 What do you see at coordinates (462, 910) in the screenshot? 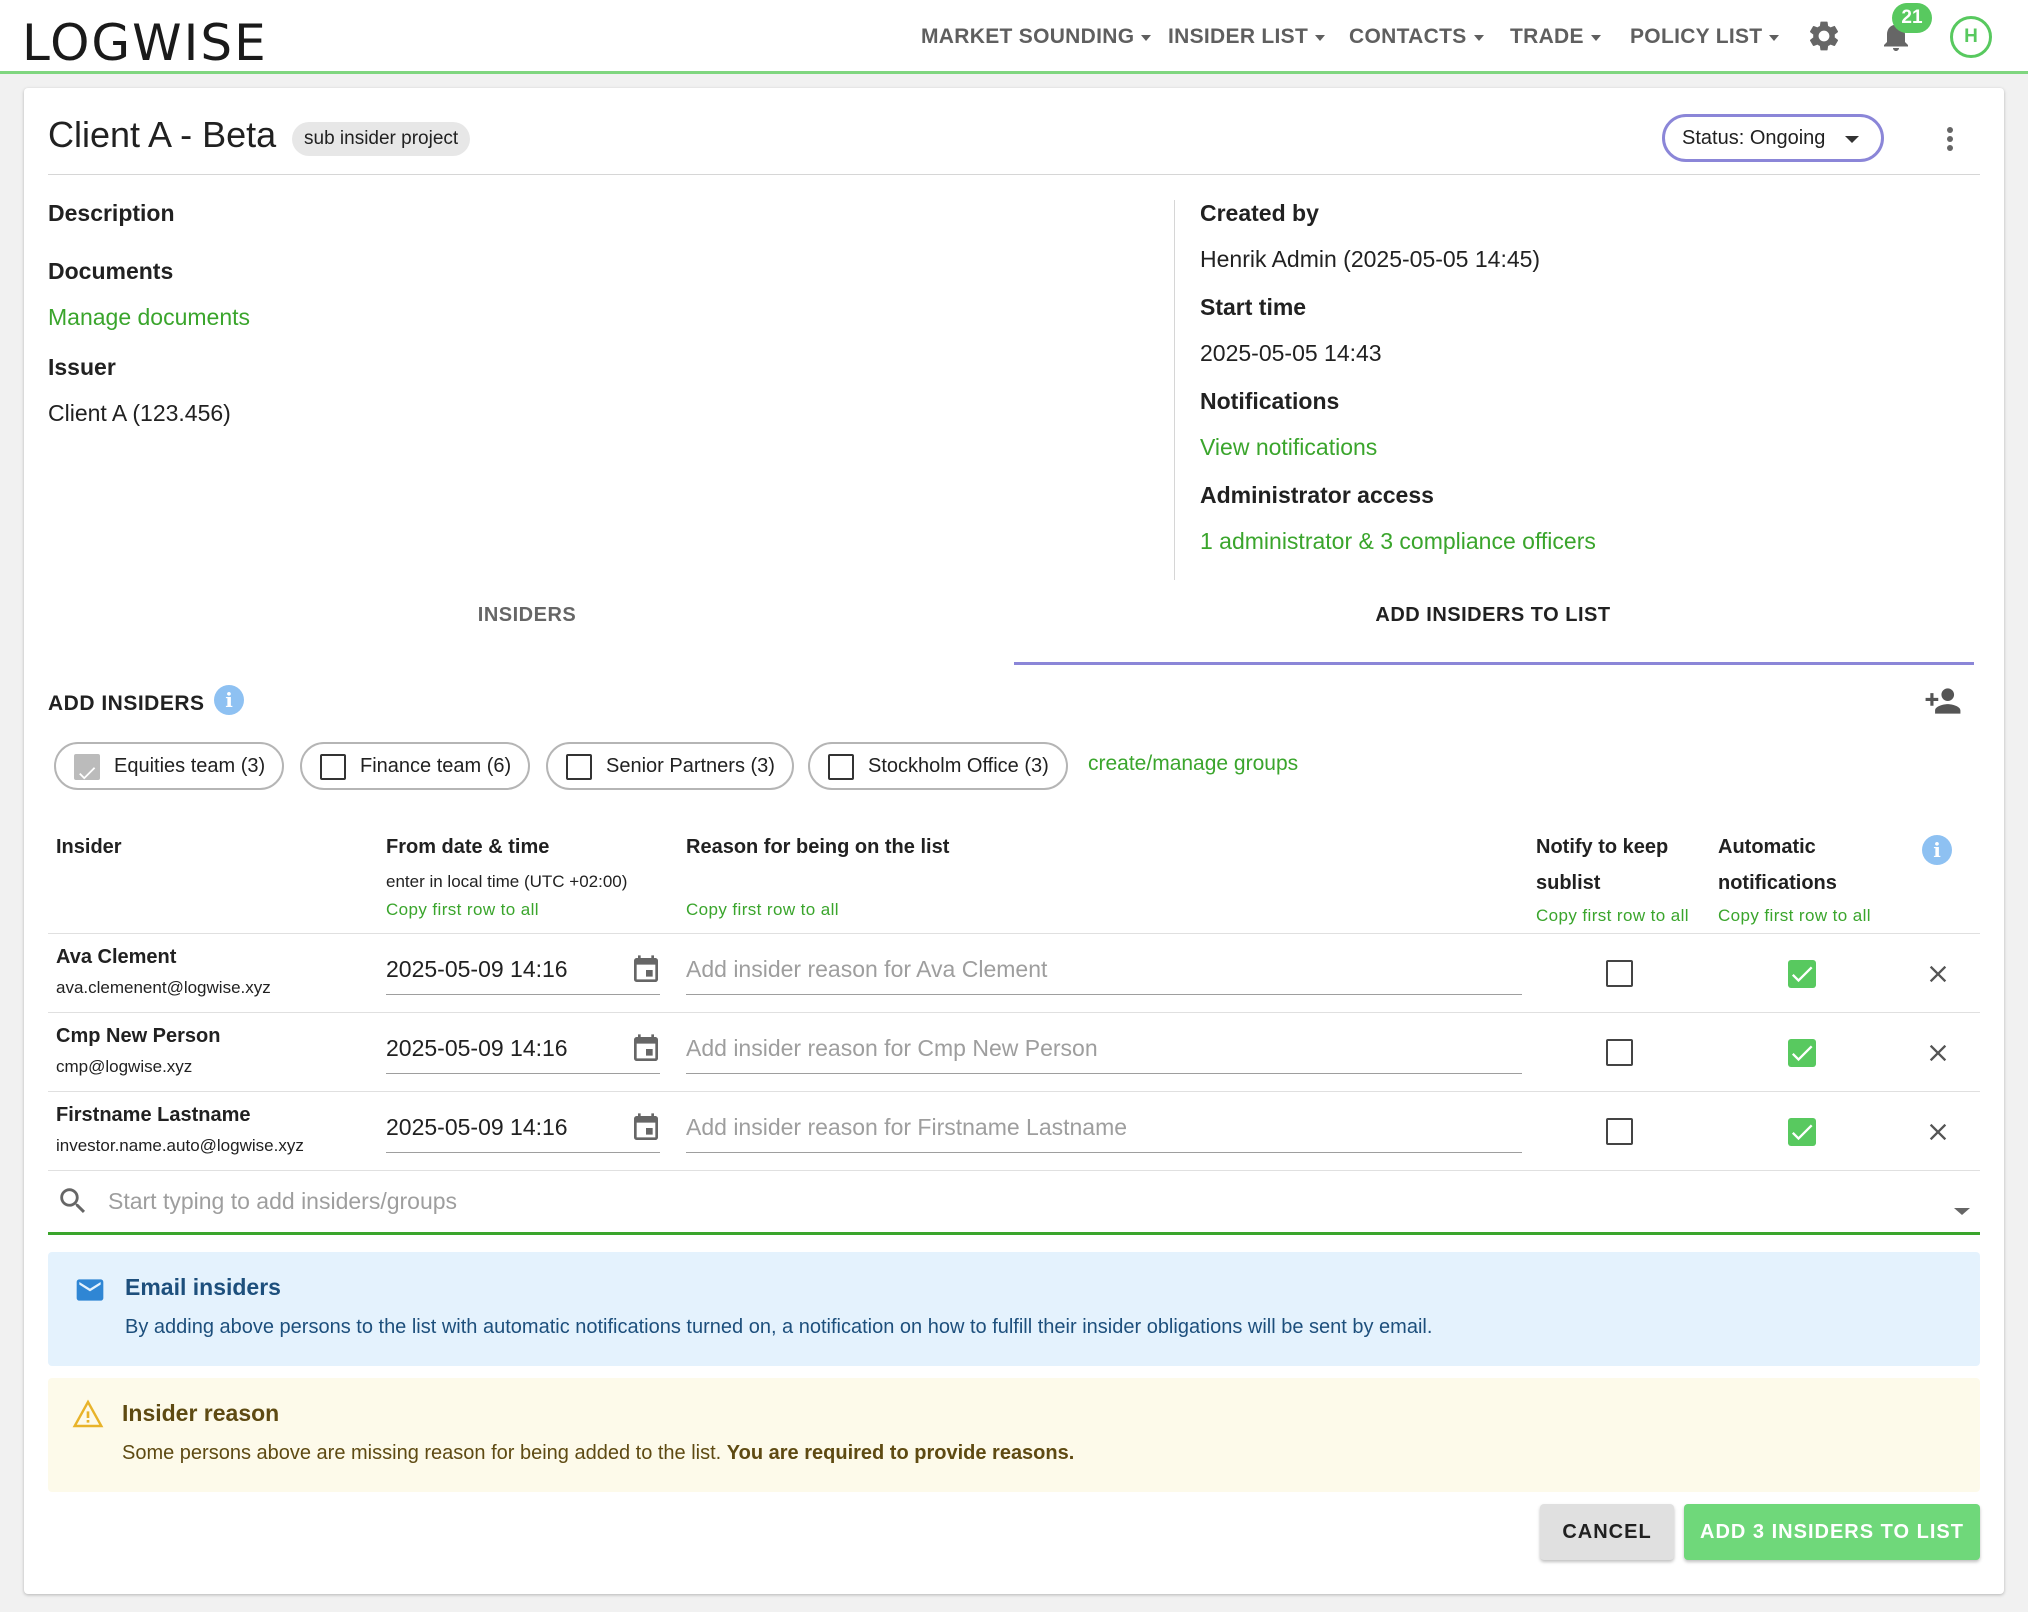
I see `copy-from-link: Copy first row to all` at bounding box center [462, 910].